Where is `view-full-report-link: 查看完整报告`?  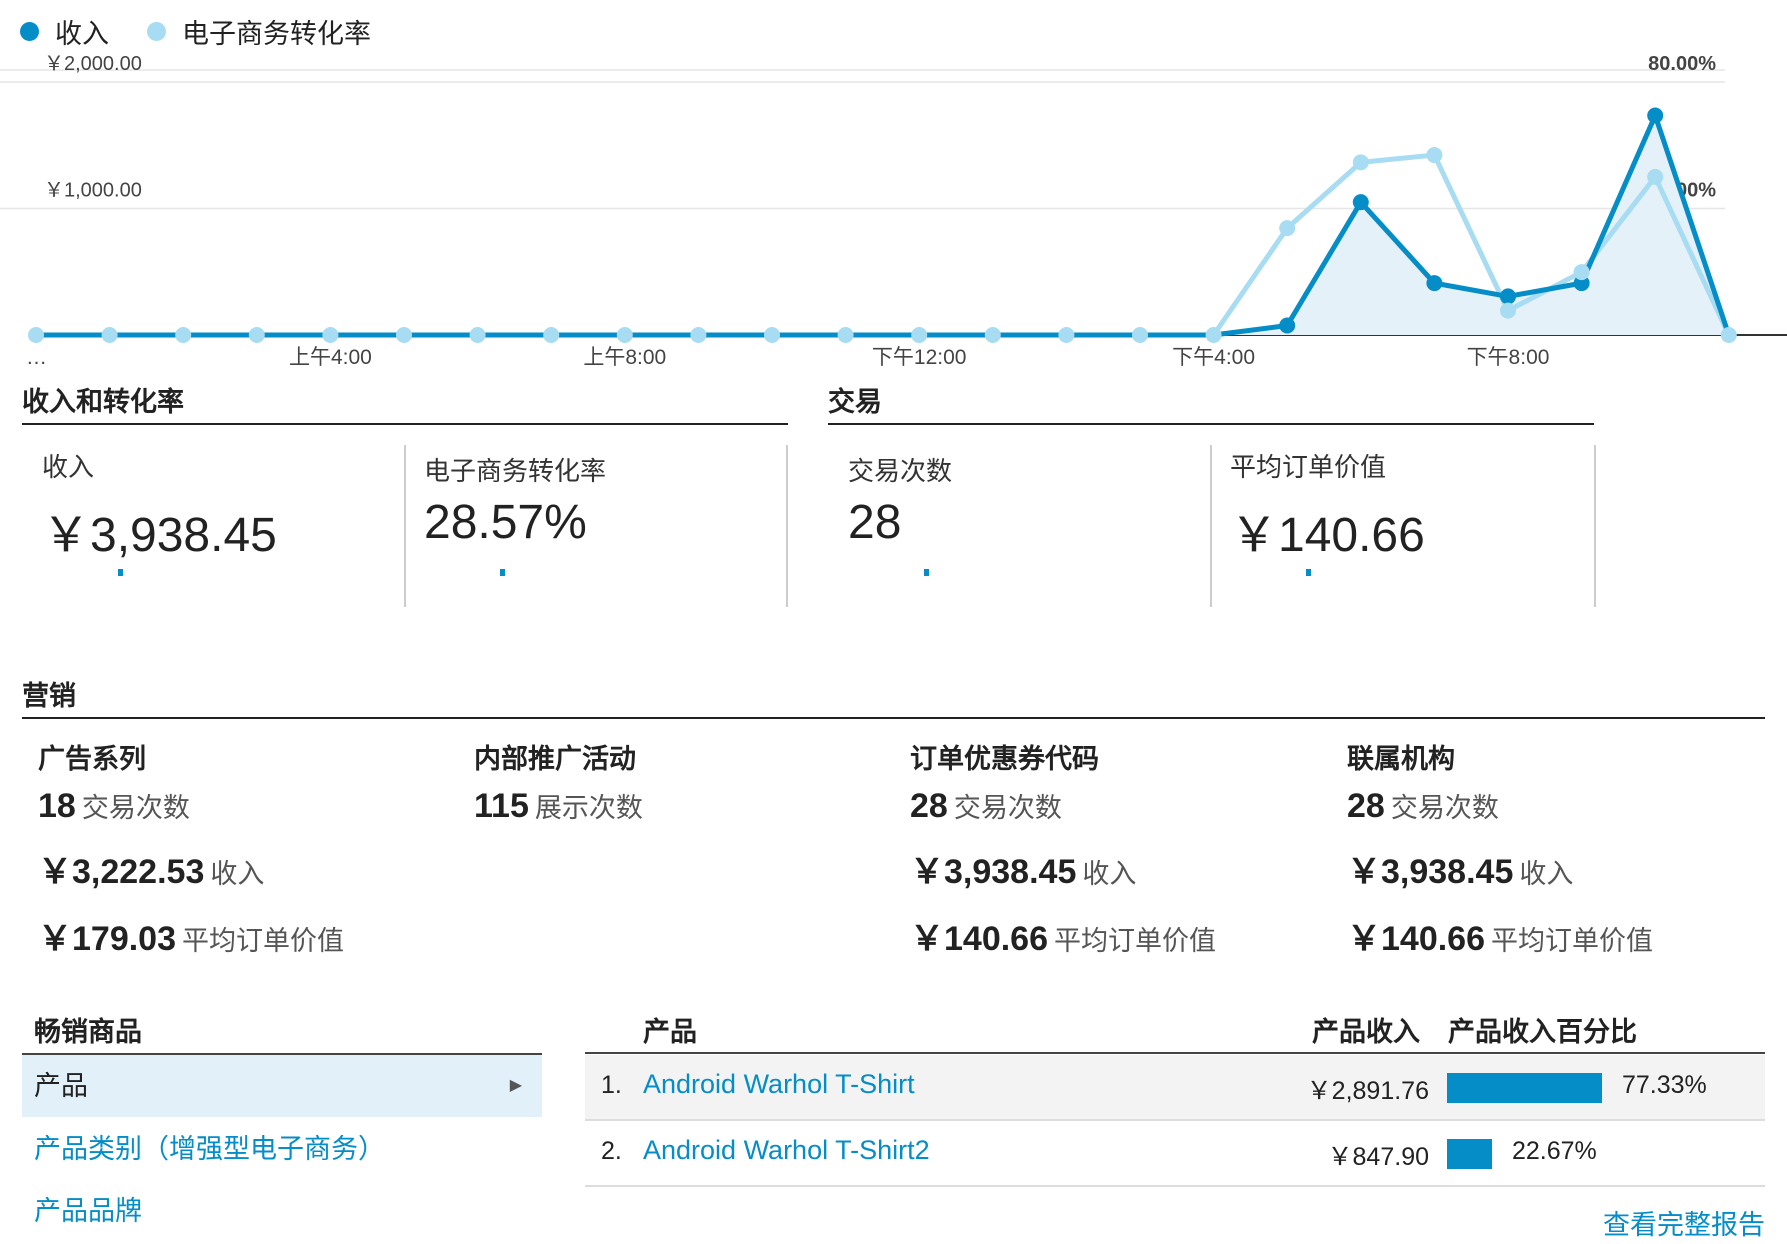
view-full-report-link: 查看完整报告 is located at coordinates (1684, 1222).